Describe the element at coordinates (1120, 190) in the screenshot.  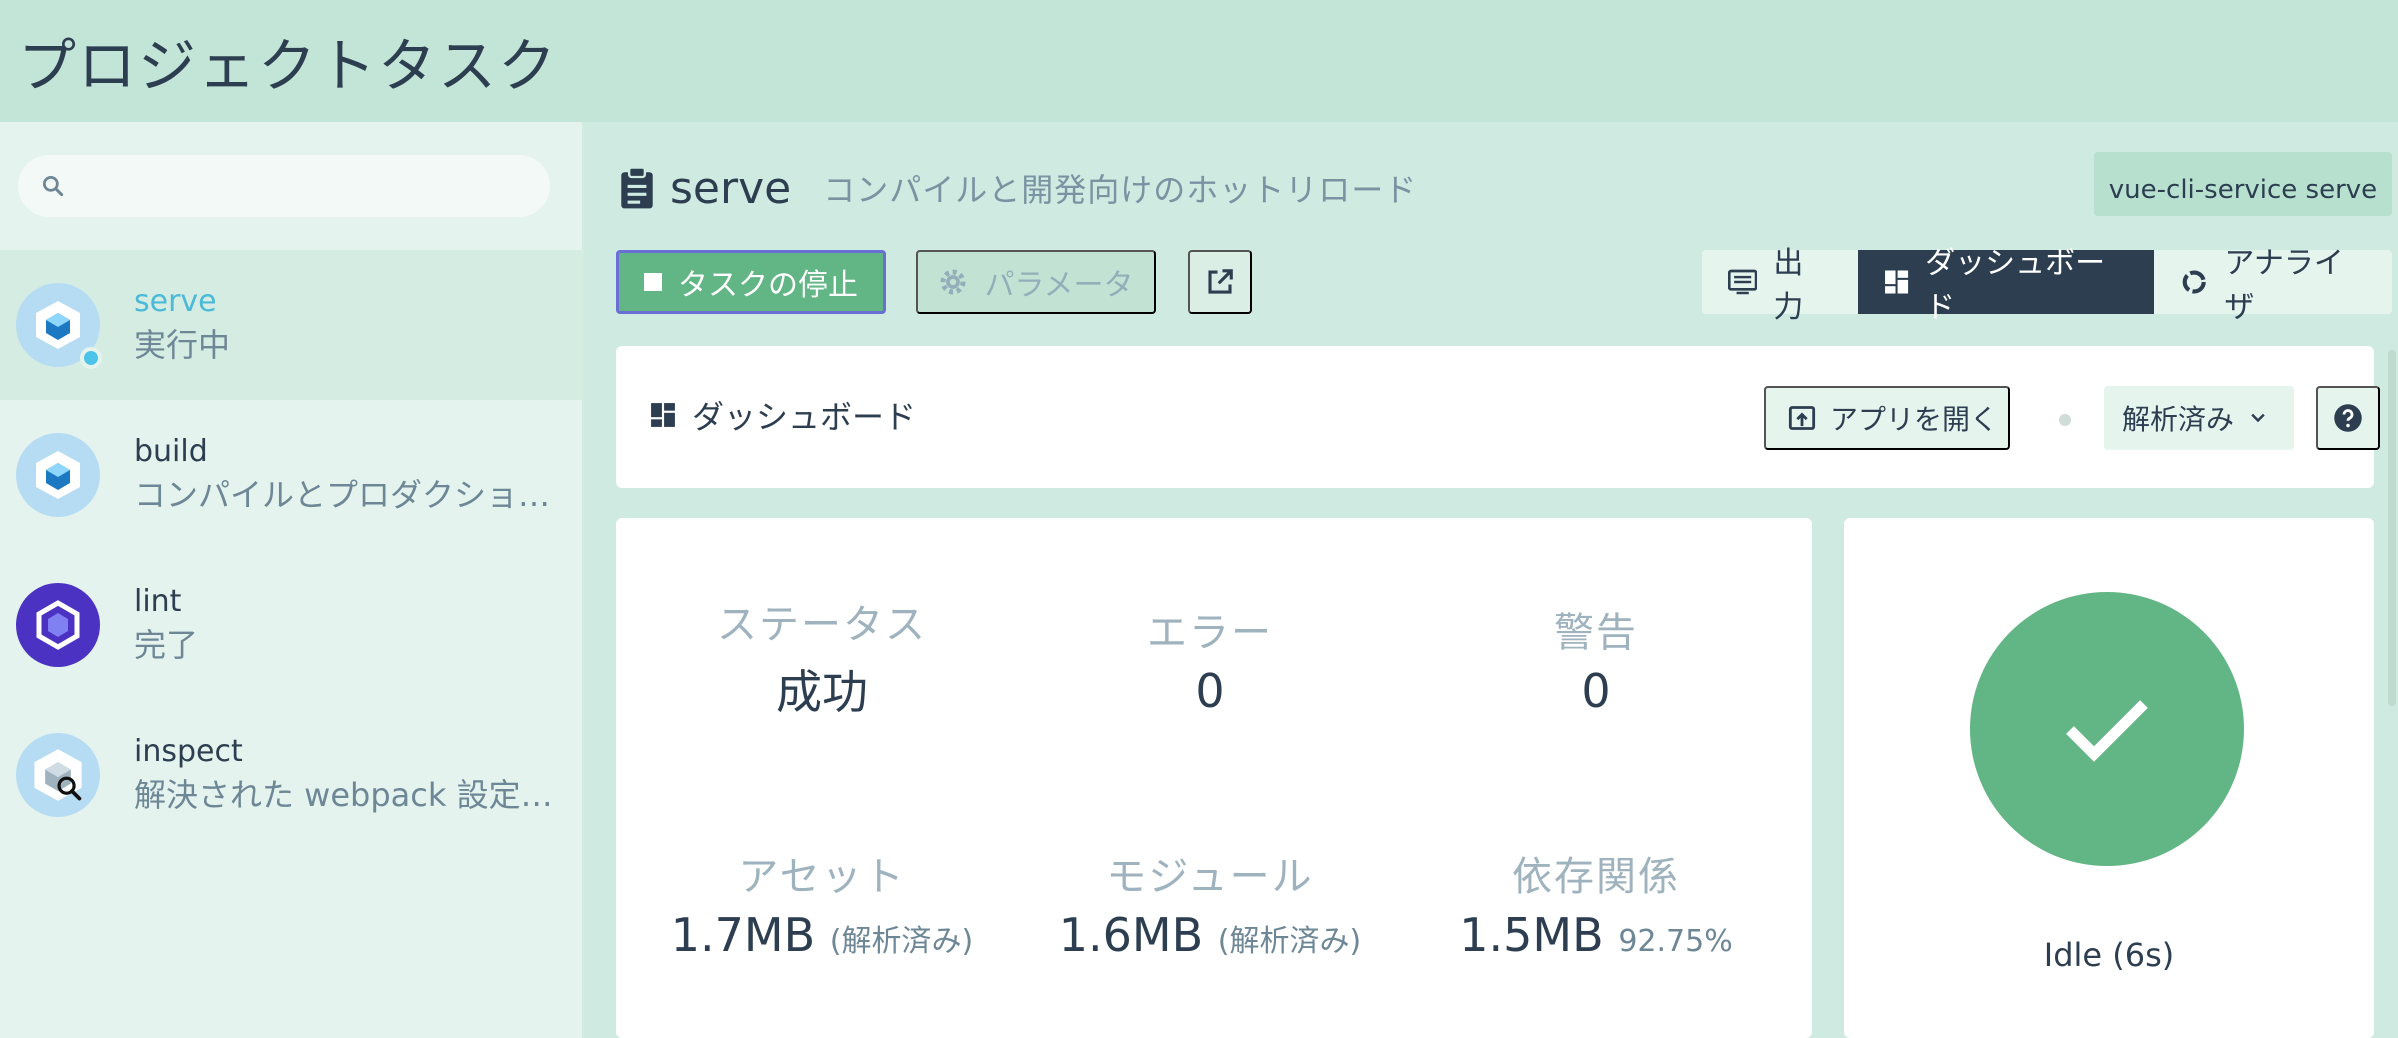
I see `task-subtitle: コンパイルと開発向けのホットリロード` at that location.